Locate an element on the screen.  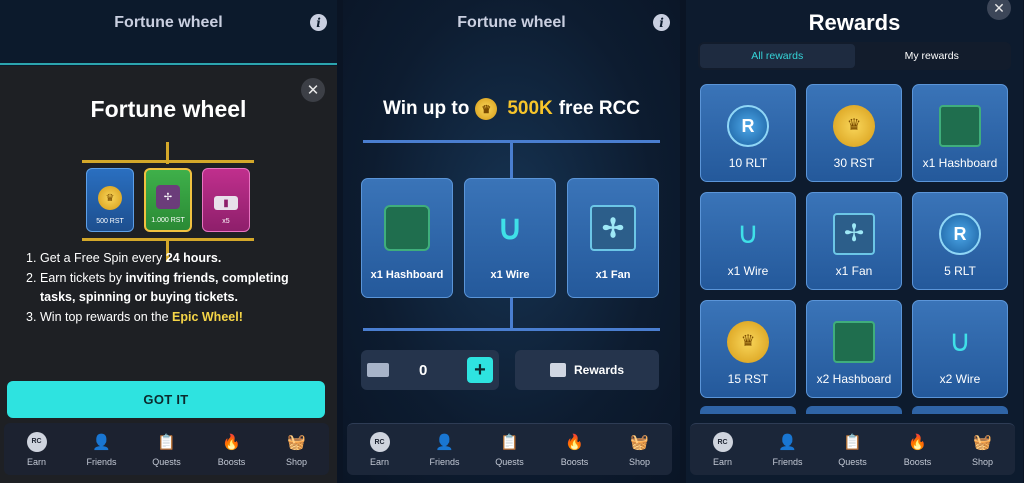
nav-label: Boosts is located at coordinates (231, 461).